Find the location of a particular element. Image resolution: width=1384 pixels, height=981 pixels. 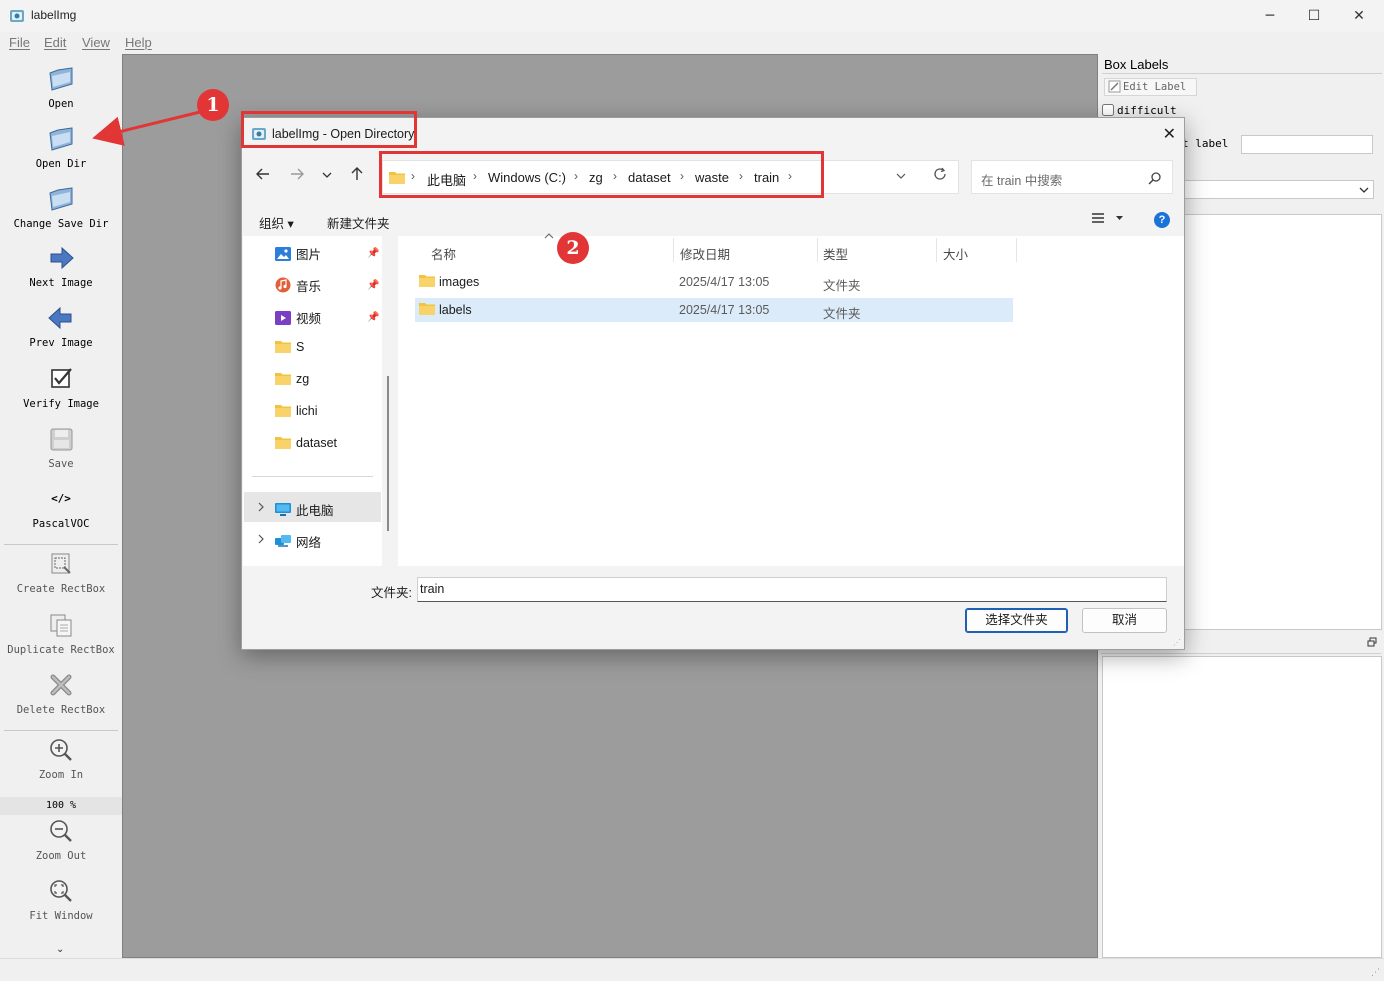

view-options-chevron-icon is located at coordinates (1119, 218).